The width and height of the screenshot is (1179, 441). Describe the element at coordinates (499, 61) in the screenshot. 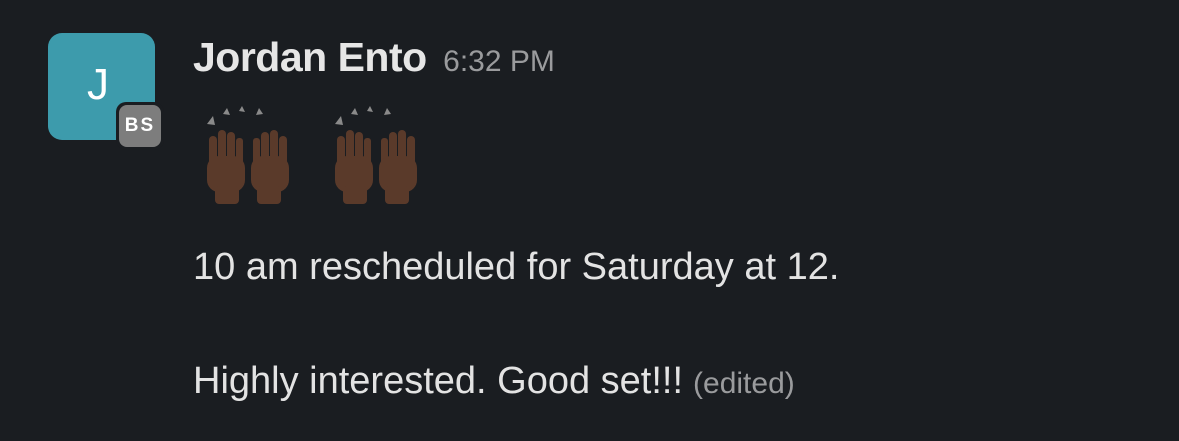

I see `timestamp: 6:32 PM` at that location.